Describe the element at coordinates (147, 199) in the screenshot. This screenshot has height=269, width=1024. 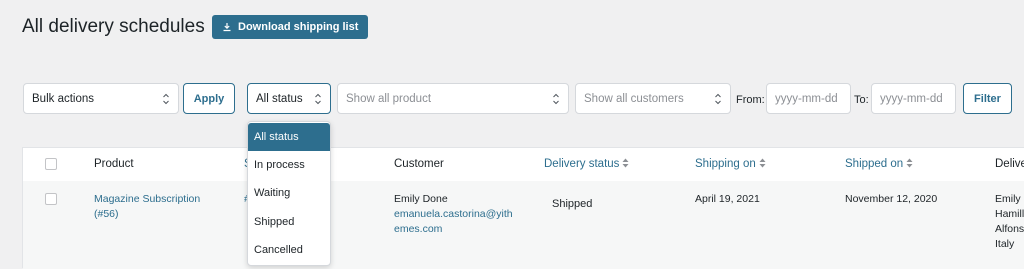
I see `product-link: Magazine Subscription` at that location.